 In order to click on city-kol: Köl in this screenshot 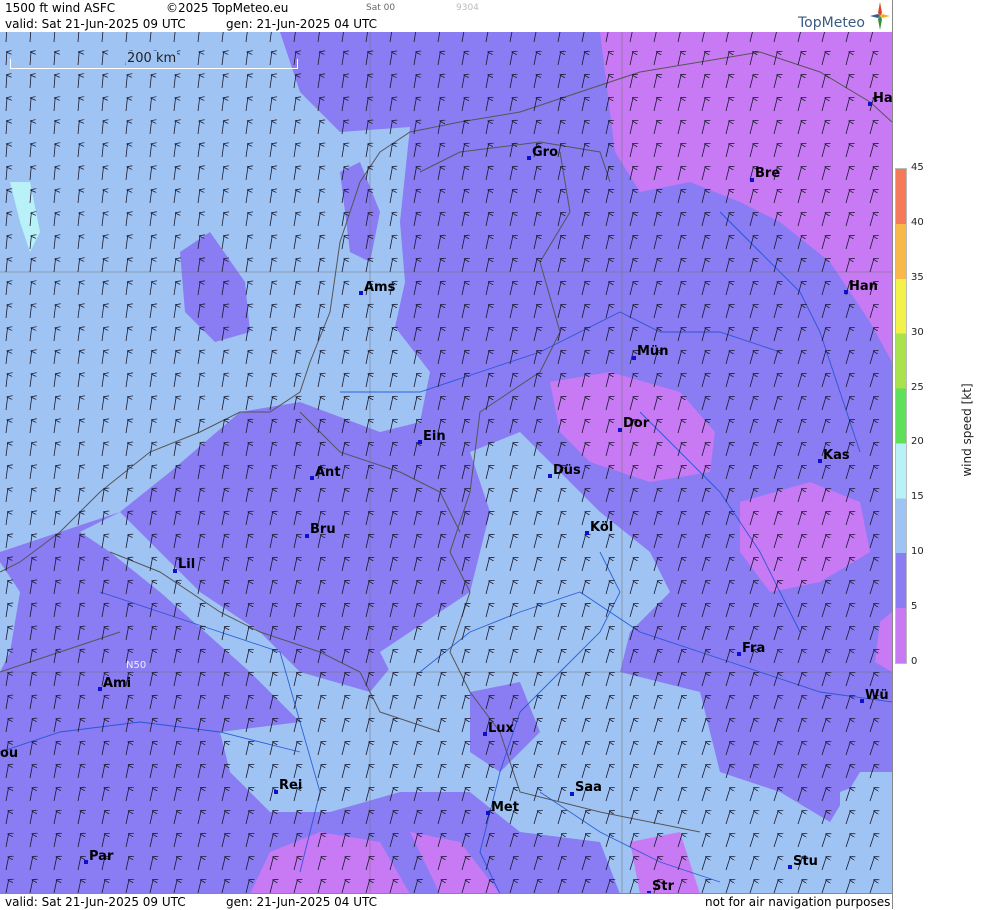, I will do `click(599, 527)`.